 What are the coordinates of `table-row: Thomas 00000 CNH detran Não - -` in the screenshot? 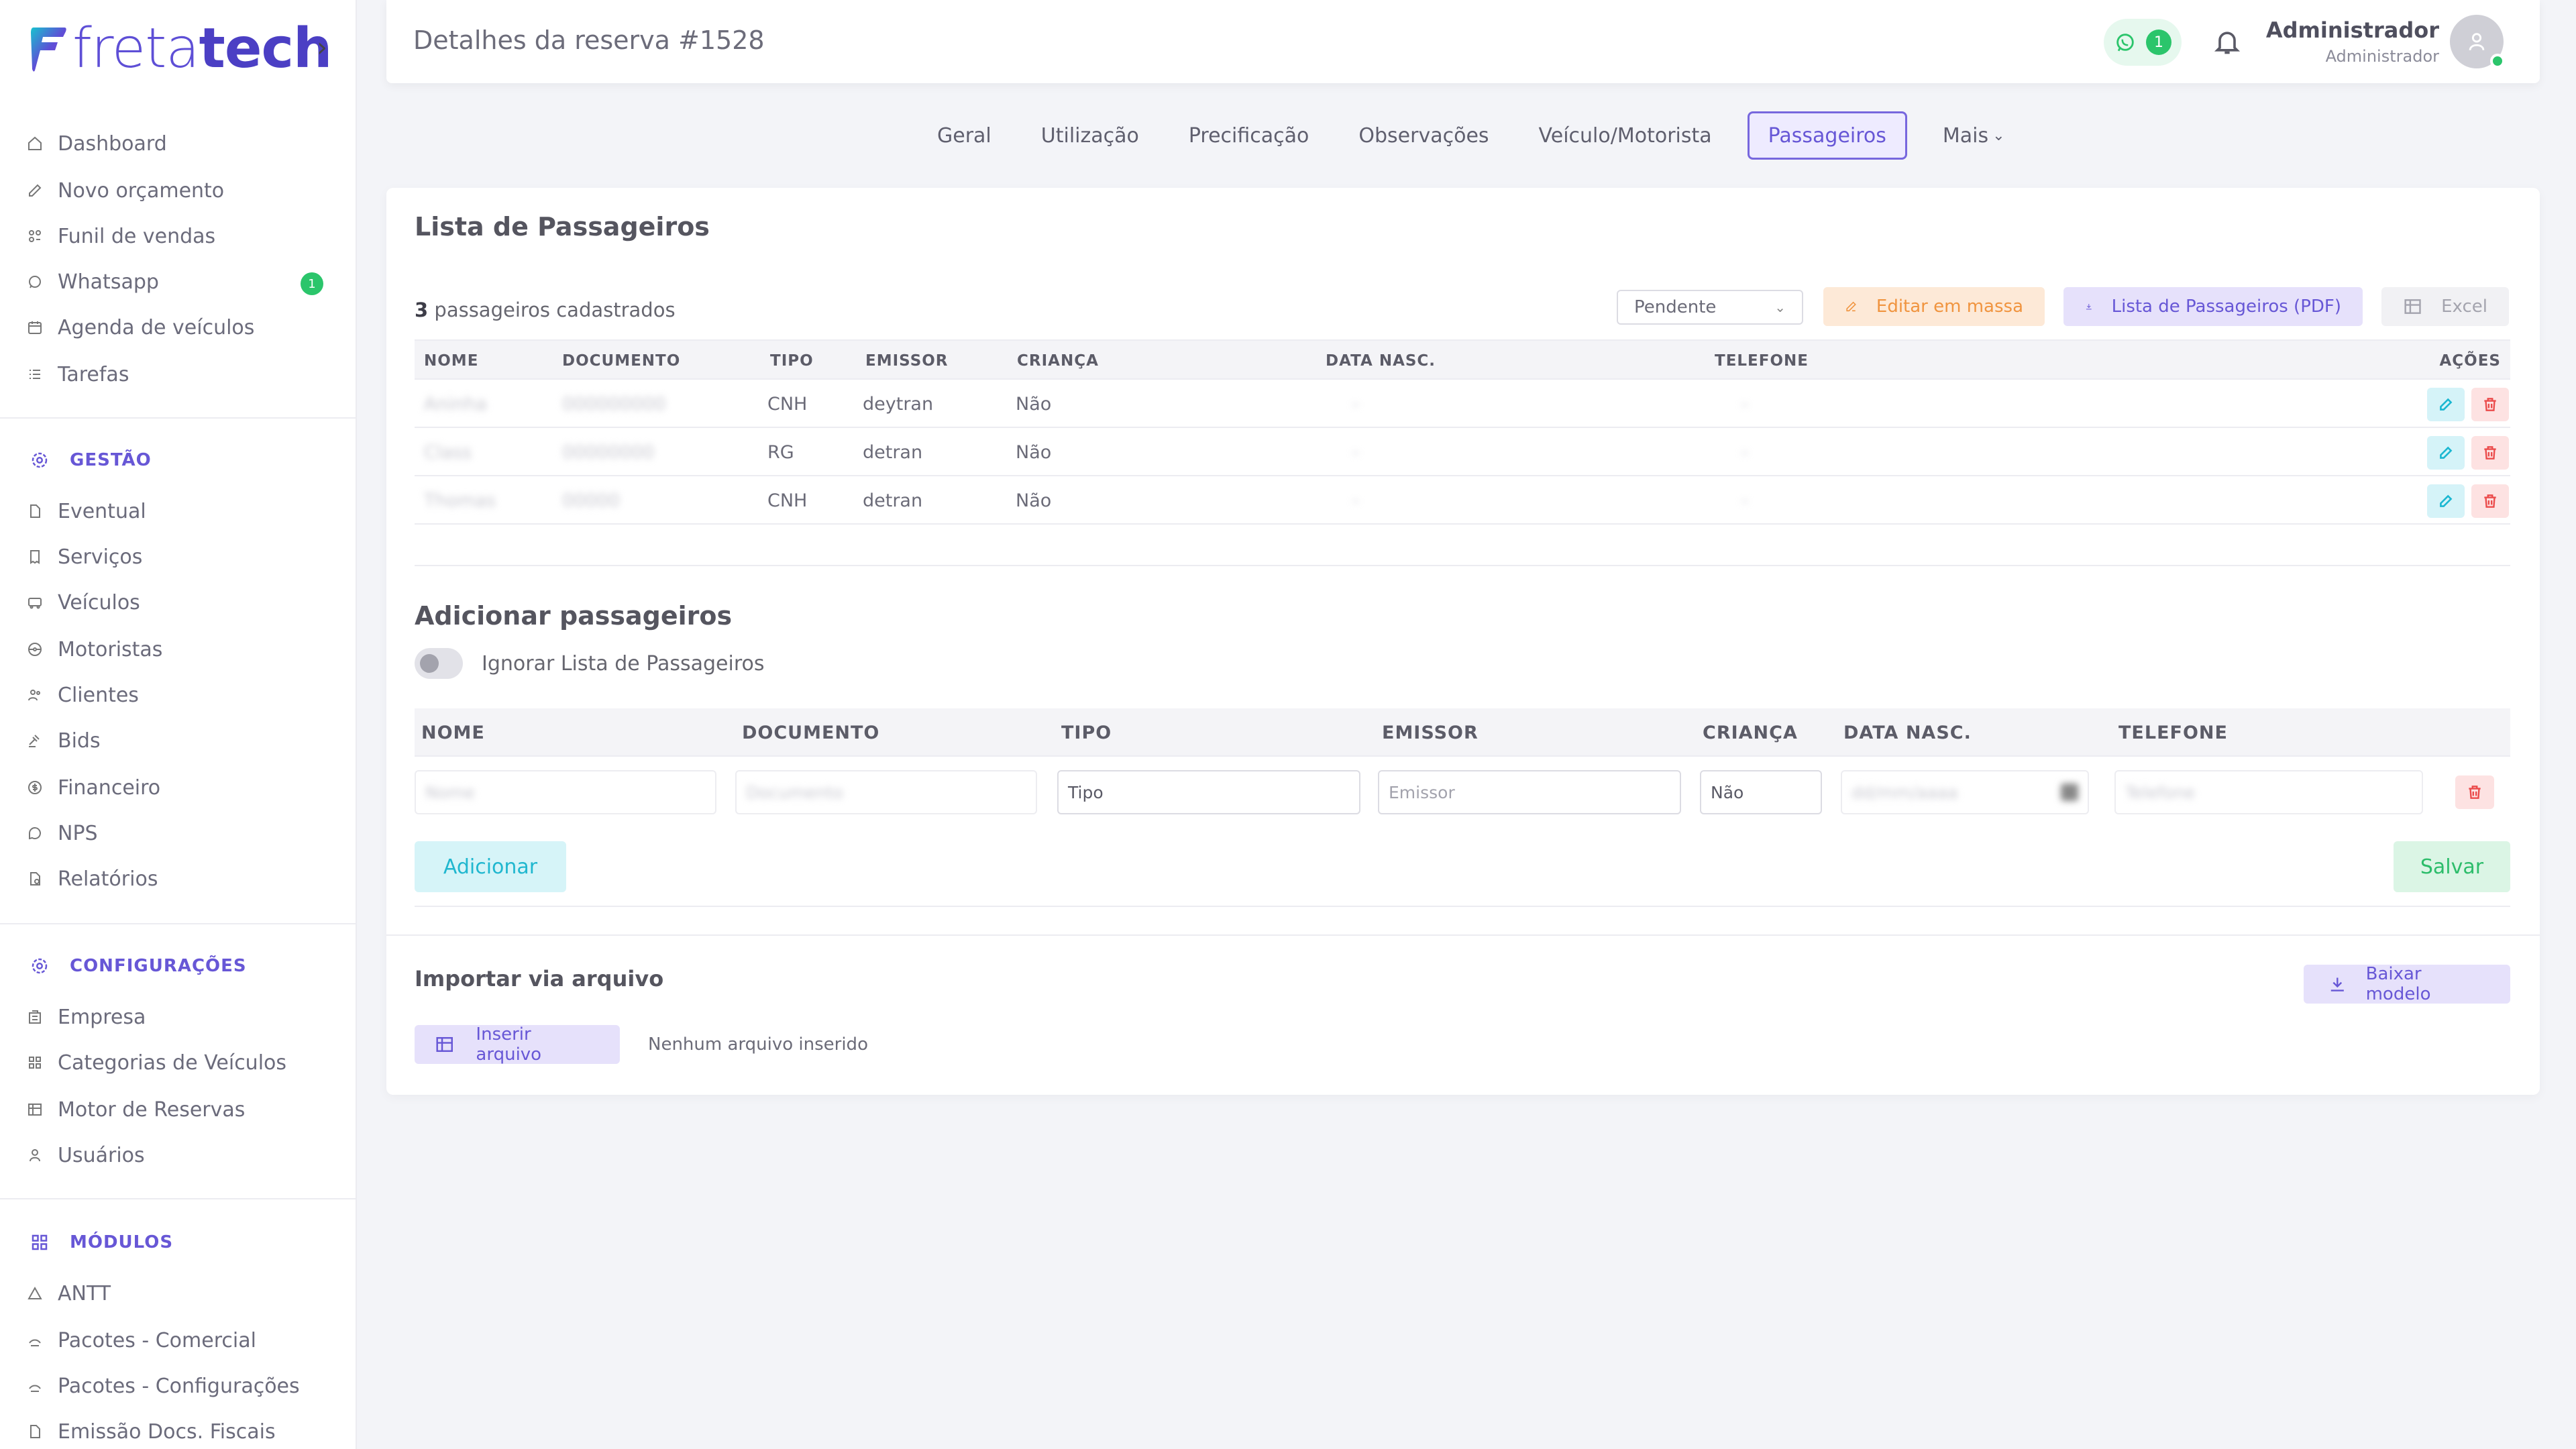 It's located at (1462, 500).